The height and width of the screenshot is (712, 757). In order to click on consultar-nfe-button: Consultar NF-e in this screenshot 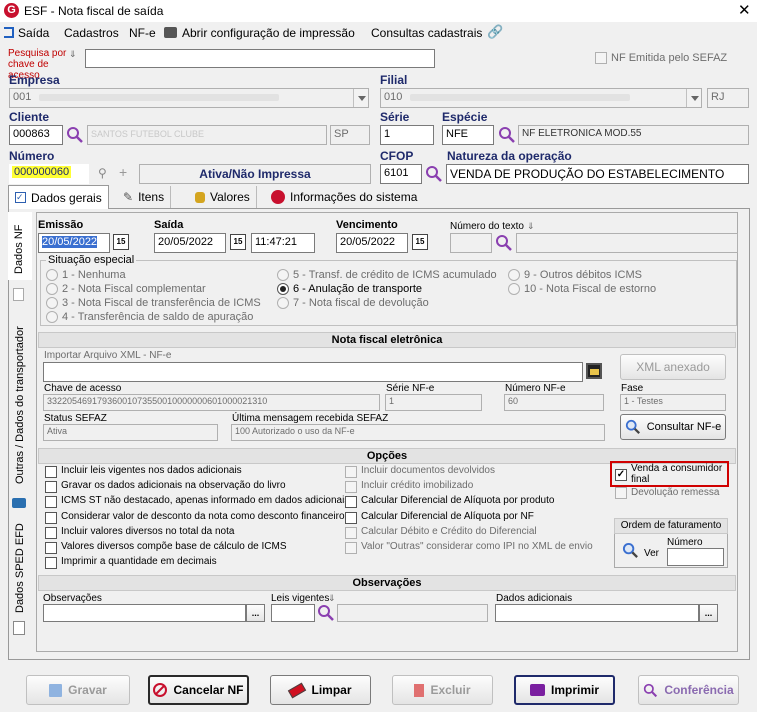, I will do `click(673, 427)`.